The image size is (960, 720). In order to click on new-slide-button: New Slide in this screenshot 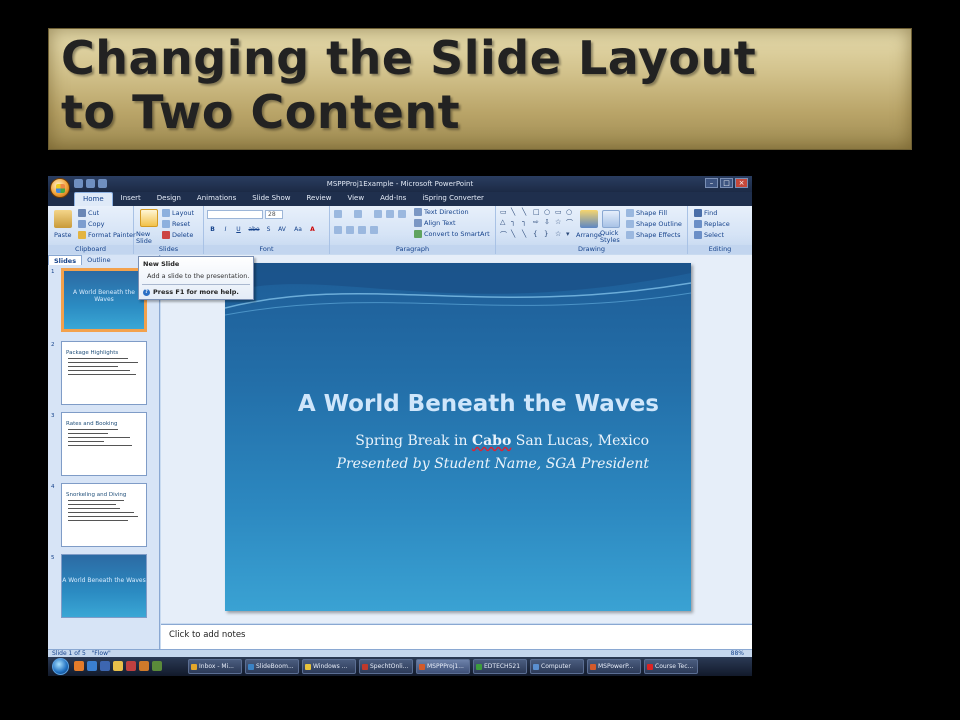, I will do `click(150, 238)`.